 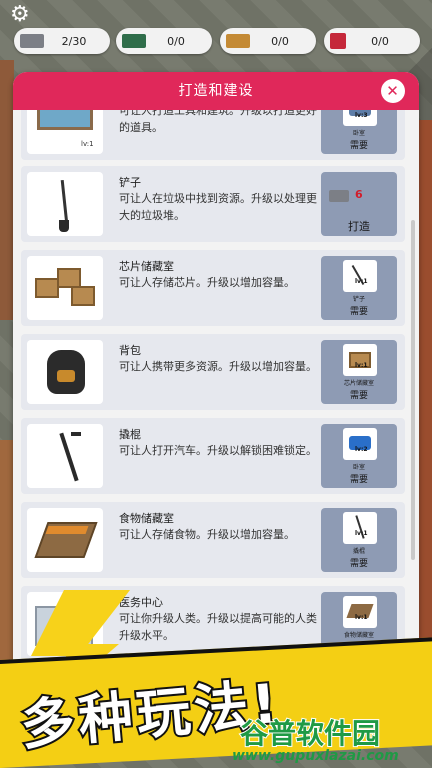 What do you see at coordinates (218, 207) in the screenshot?
I see `item-description: 可让人在垃圾中找到资源。升级以处理更大的垃圾堆。` at bounding box center [218, 207].